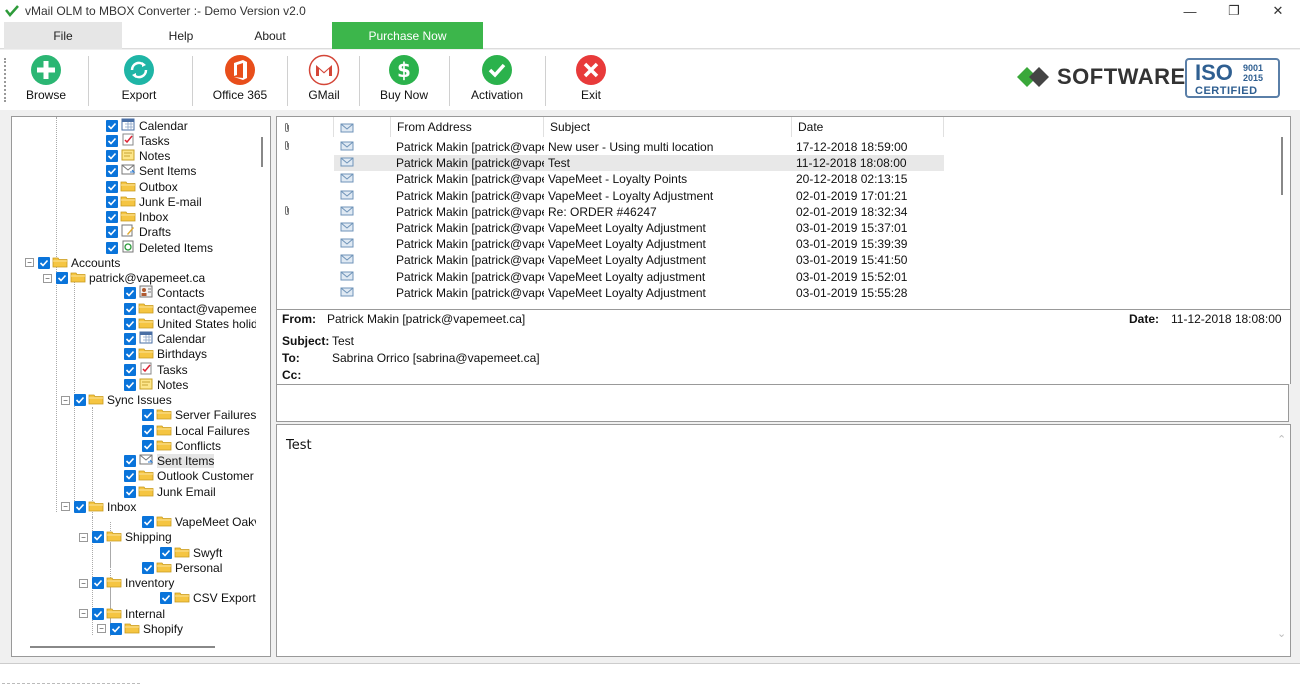  Describe the element at coordinates (116, 400) in the screenshot. I see `tree-item: − Sync Issues` at that location.